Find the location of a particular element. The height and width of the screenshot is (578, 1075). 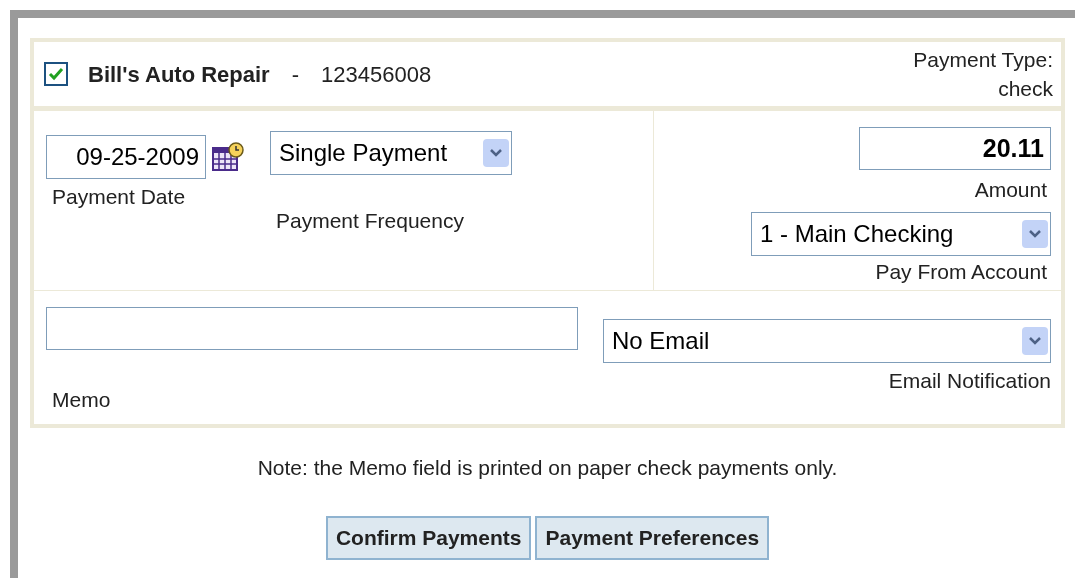

pay-from-account-select: 1 - Main Checking is located at coordinates (901, 233).